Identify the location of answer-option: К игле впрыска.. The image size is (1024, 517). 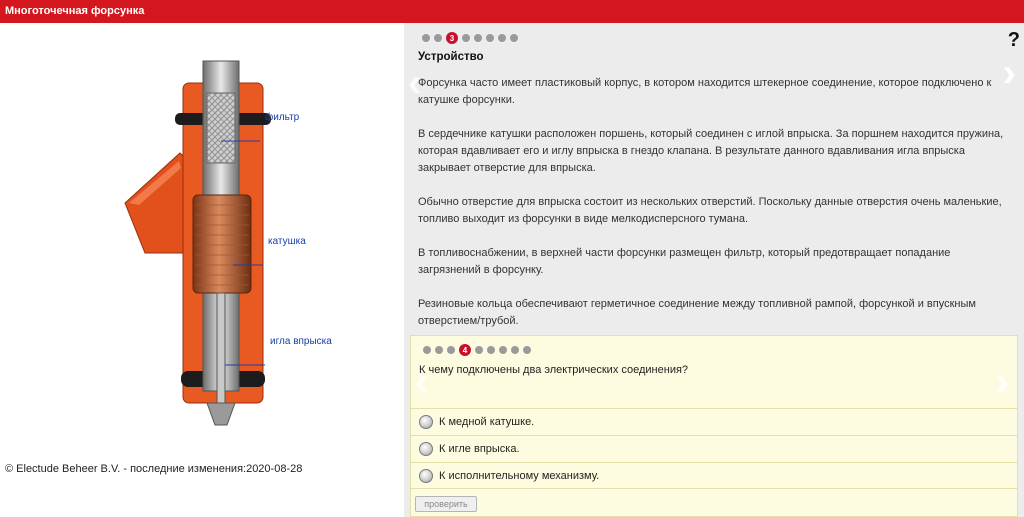
(714, 448).